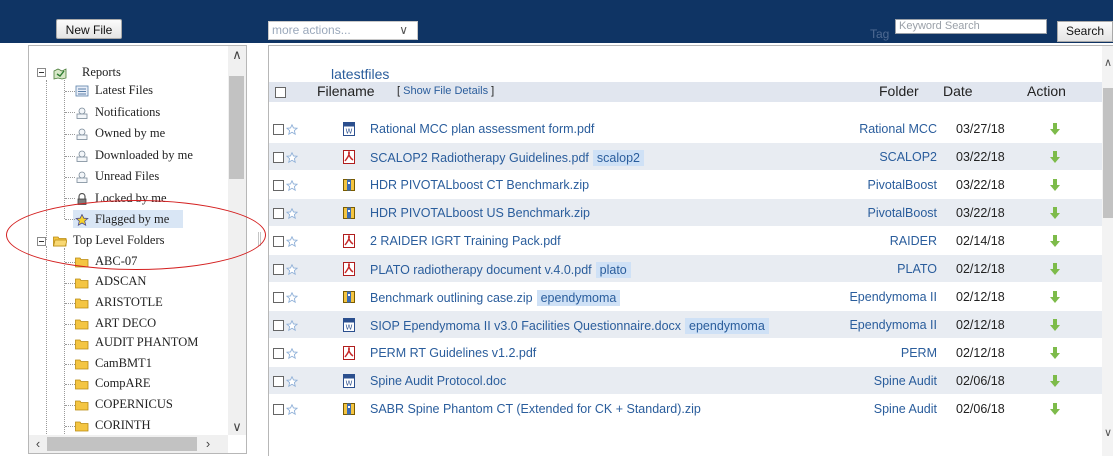 The image size is (1113, 456). I want to click on file-name-link: HDR PIVOTALboost CT Benchmark.zip, so click(479, 185).